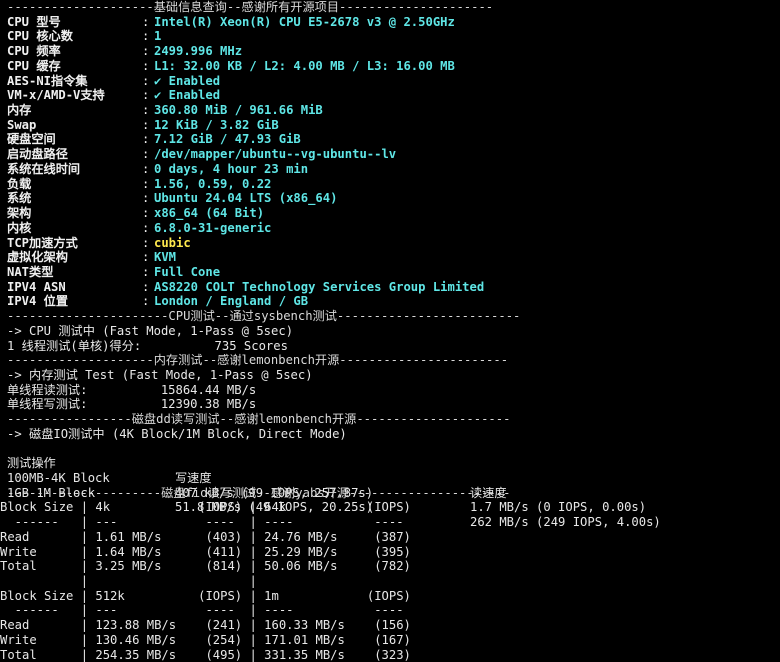 This screenshot has width=780, height=662. What do you see at coordinates (393, 125) in the screenshot?
I see `basic-info-row: Swap:12 KiB / 3.82 GiB` at bounding box center [393, 125].